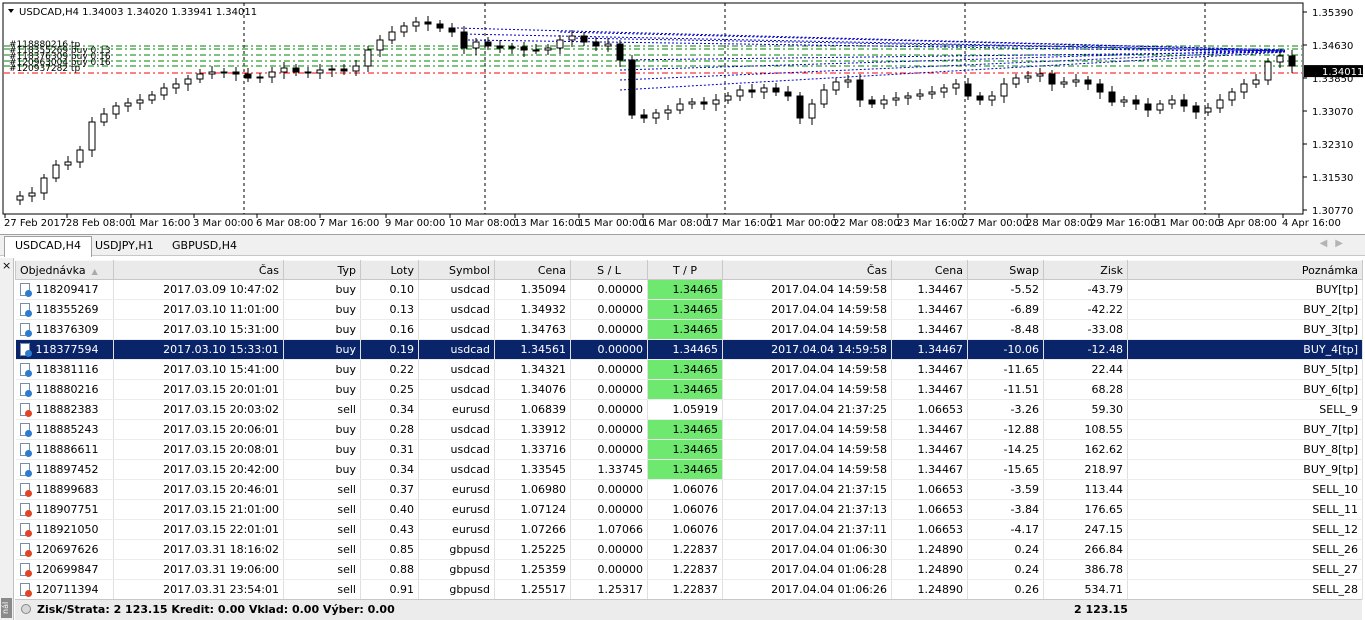  I want to click on terminal-side-label: nál, so click(6, 608).